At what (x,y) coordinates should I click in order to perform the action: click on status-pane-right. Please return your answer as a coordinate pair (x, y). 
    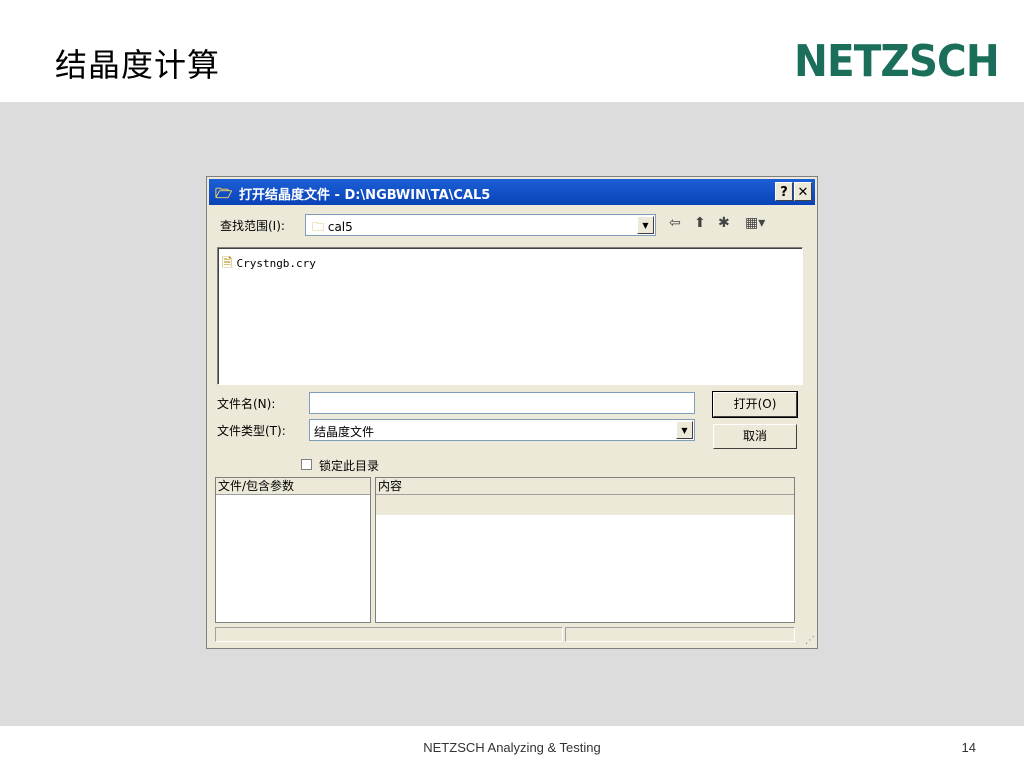
    Looking at the image, I should click on (680, 634).